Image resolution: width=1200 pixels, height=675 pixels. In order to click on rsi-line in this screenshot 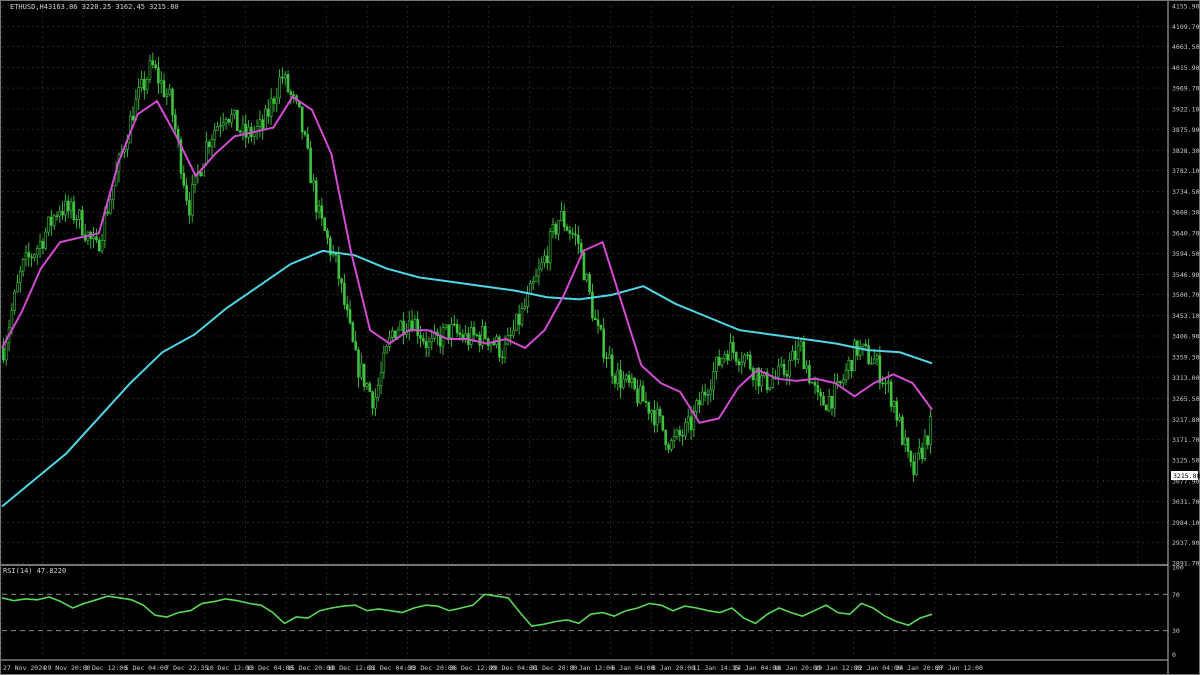, I will do `click(467, 610)`.